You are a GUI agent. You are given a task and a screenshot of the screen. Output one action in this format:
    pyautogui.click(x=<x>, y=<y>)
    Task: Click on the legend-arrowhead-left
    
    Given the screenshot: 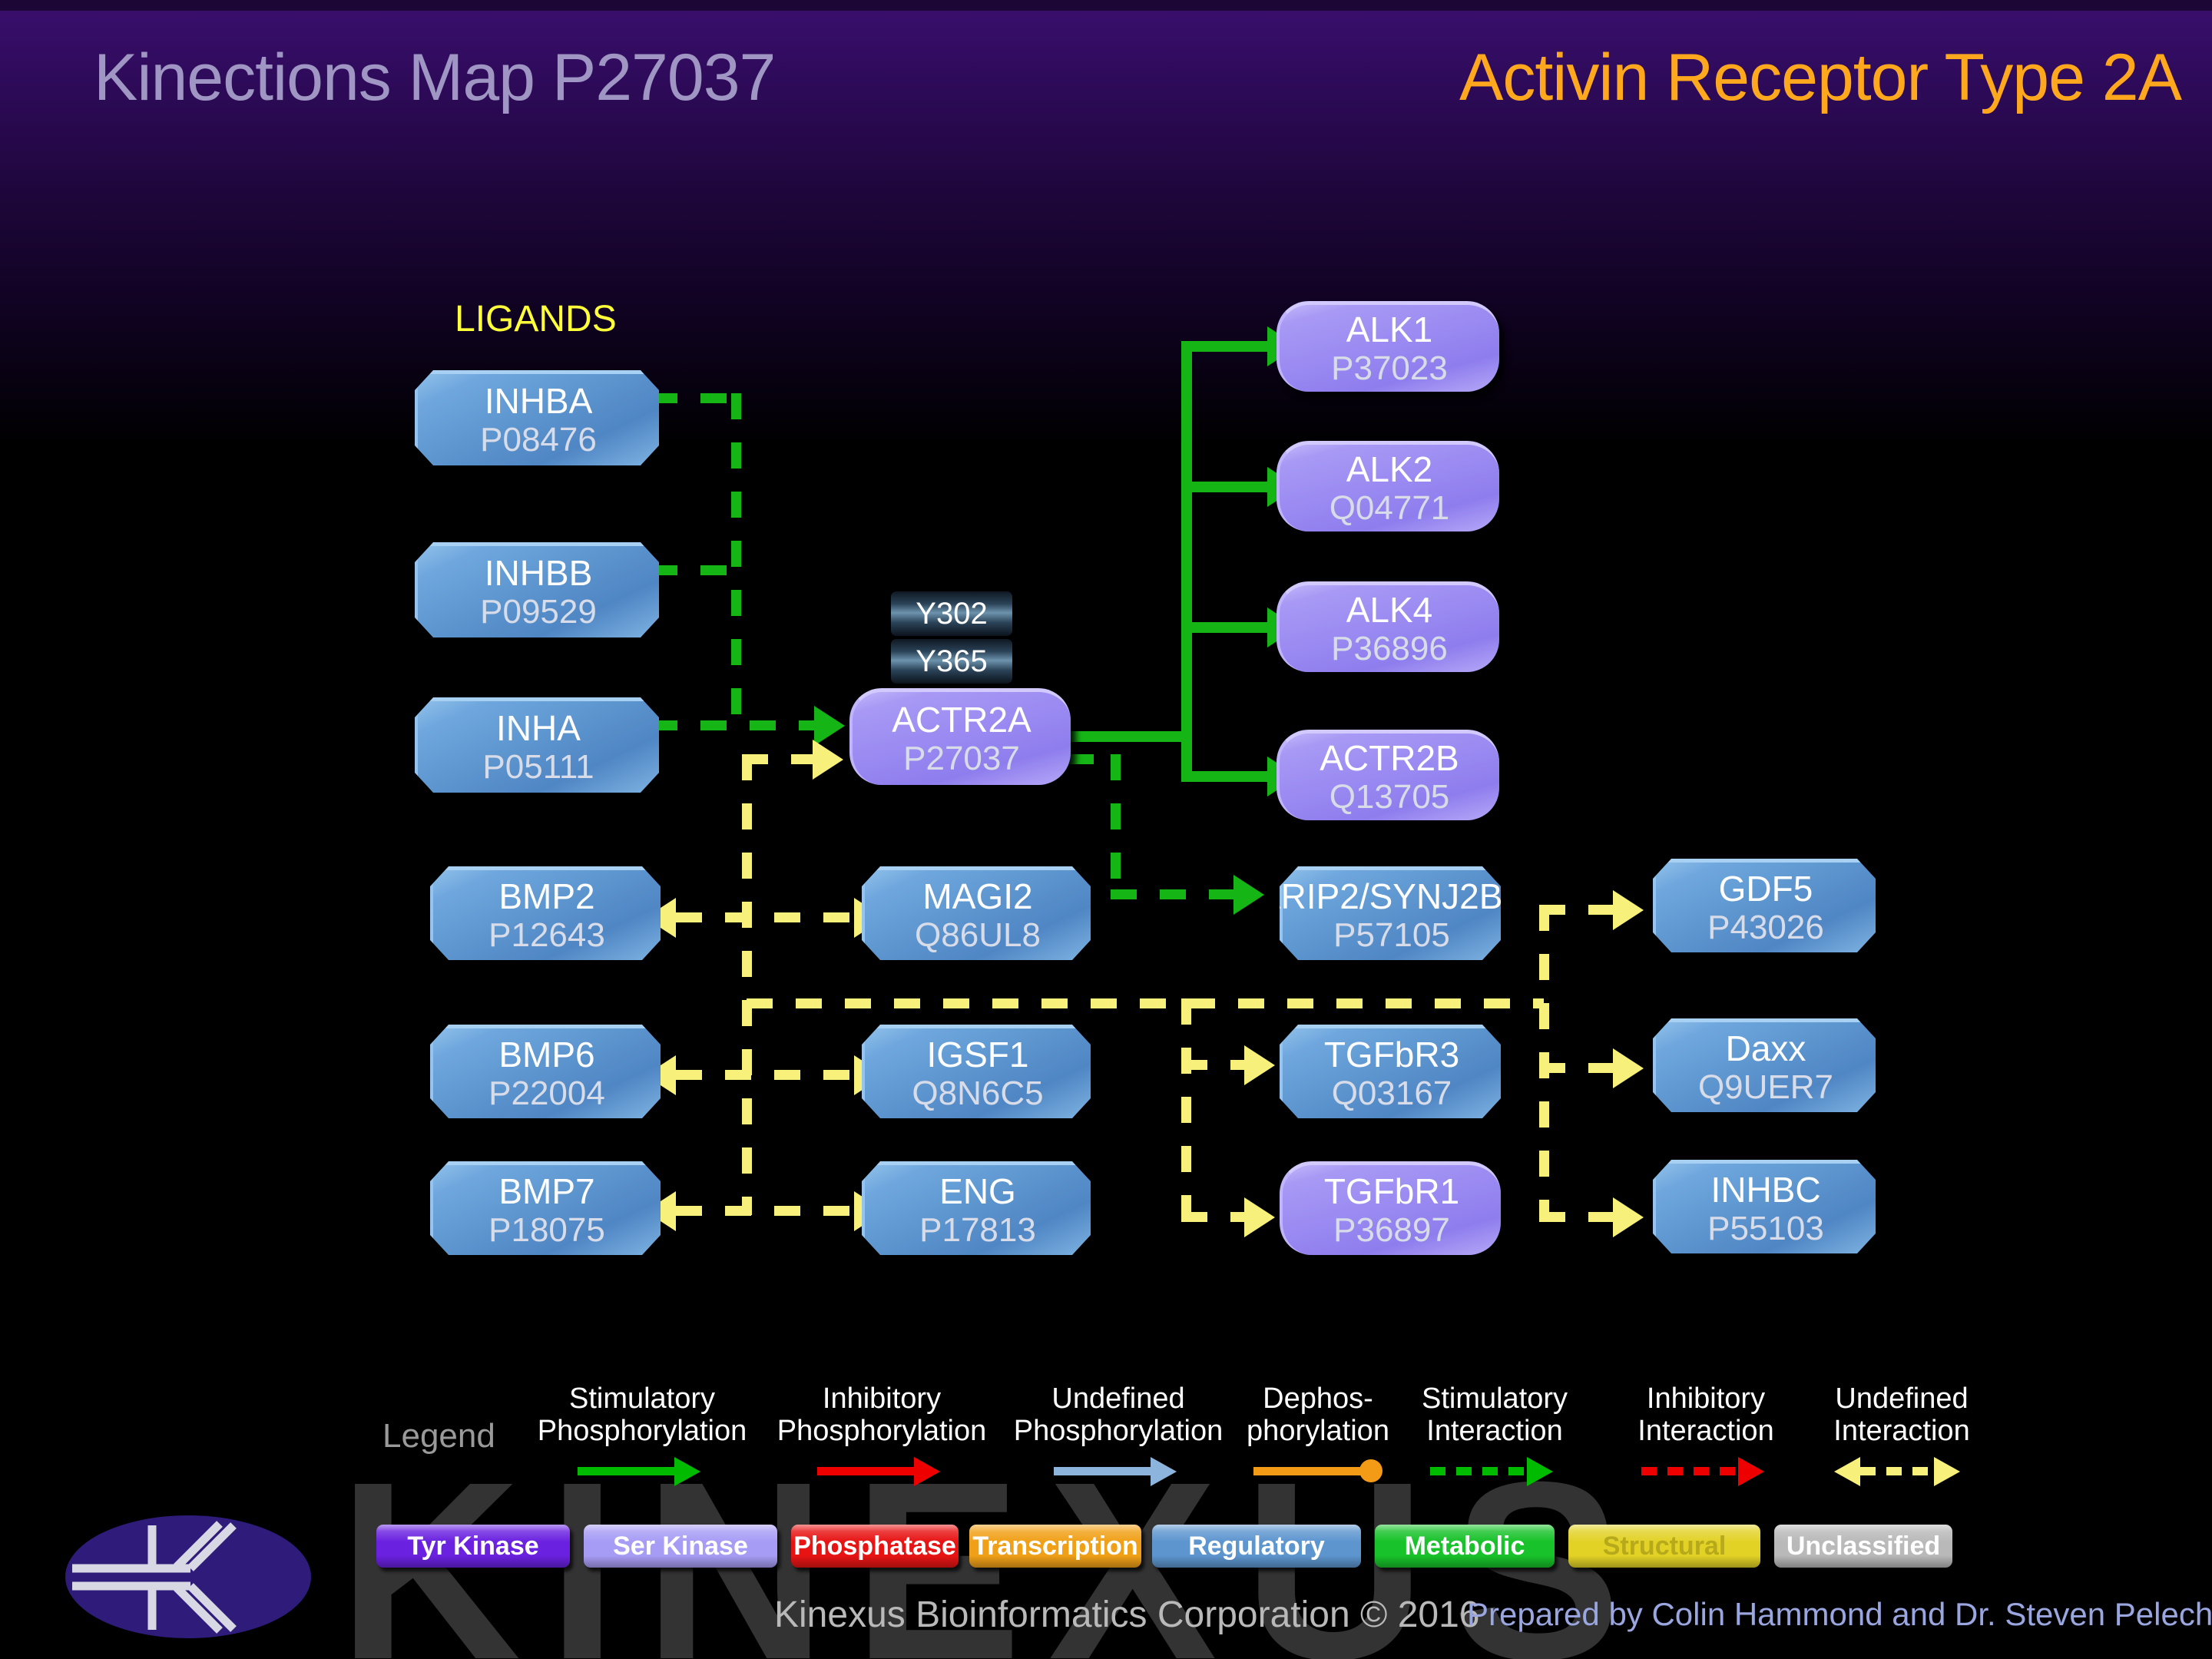 What is the action you would take?
    pyautogui.click(x=1847, y=1471)
    